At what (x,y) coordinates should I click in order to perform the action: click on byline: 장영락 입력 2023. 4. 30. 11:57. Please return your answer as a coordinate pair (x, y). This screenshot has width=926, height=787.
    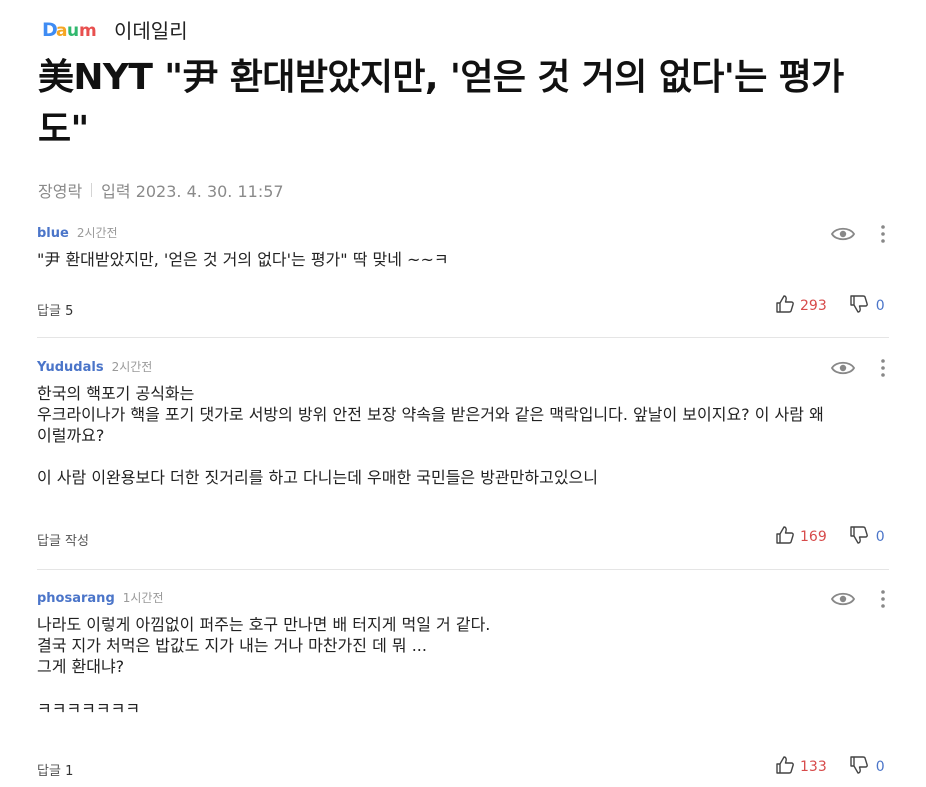
    Looking at the image, I should click on (161, 190).